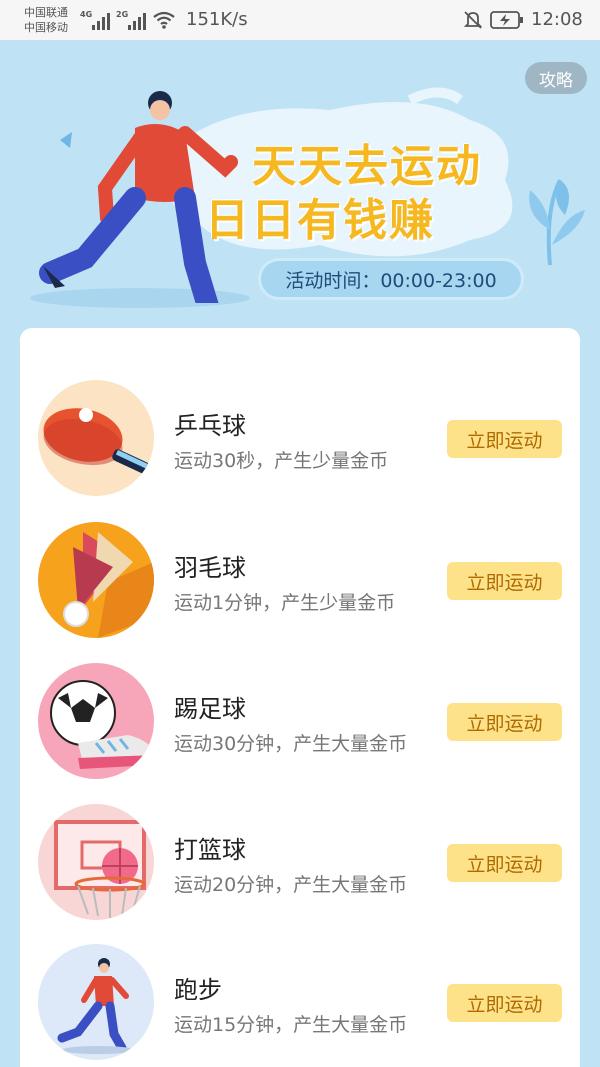  I want to click on carrier-info: 中国联通 中国移动, so click(46, 20).